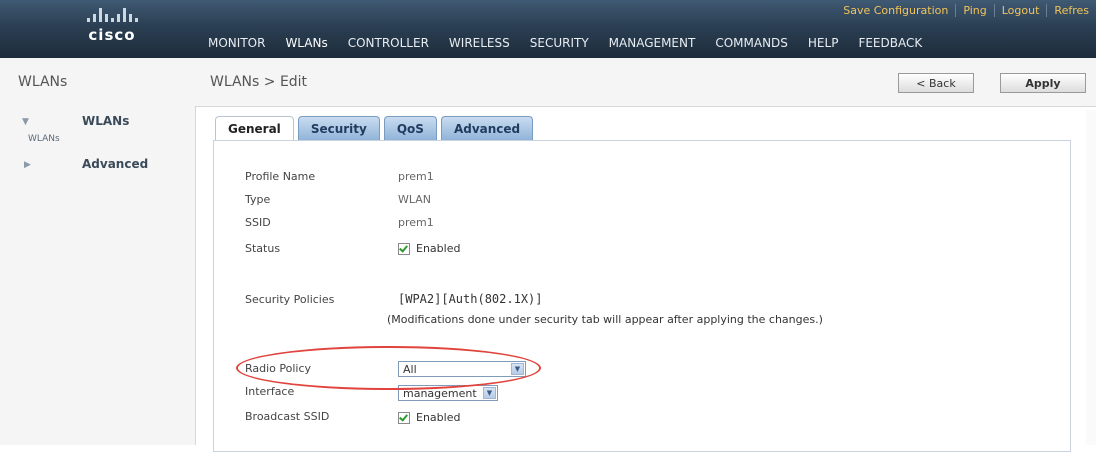  I want to click on security-policies-label: Security Policies, so click(290, 299).